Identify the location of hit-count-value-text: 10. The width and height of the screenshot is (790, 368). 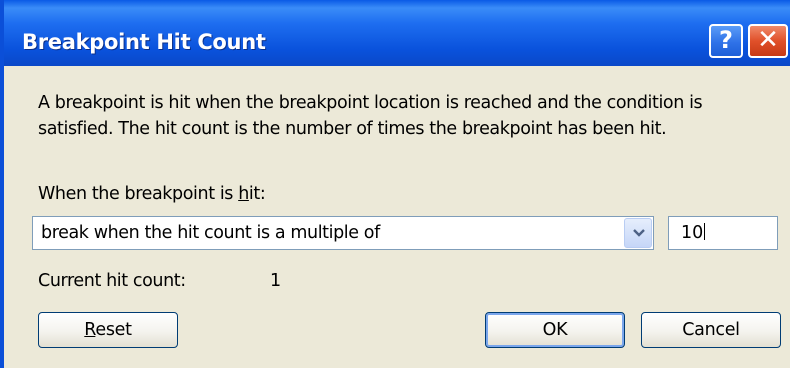
(692, 233).